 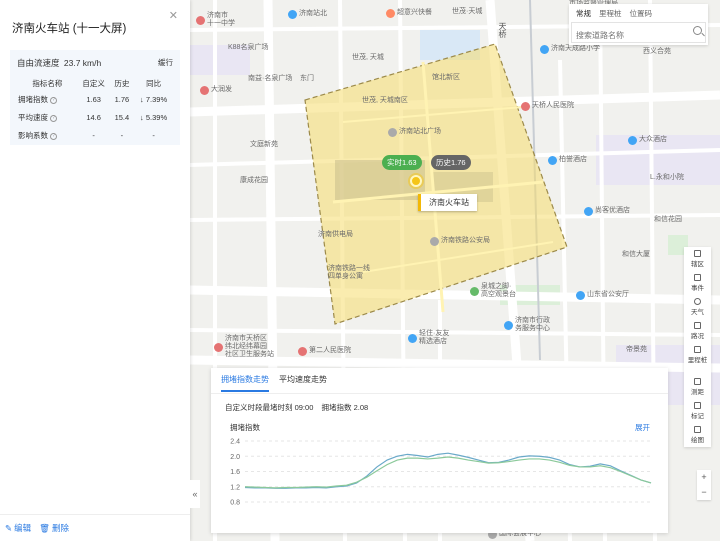 What do you see at coordinates (409, 13) in the screenshot?
I see `poi-label: 超意兴快餐` at bounding box center [409, 13].